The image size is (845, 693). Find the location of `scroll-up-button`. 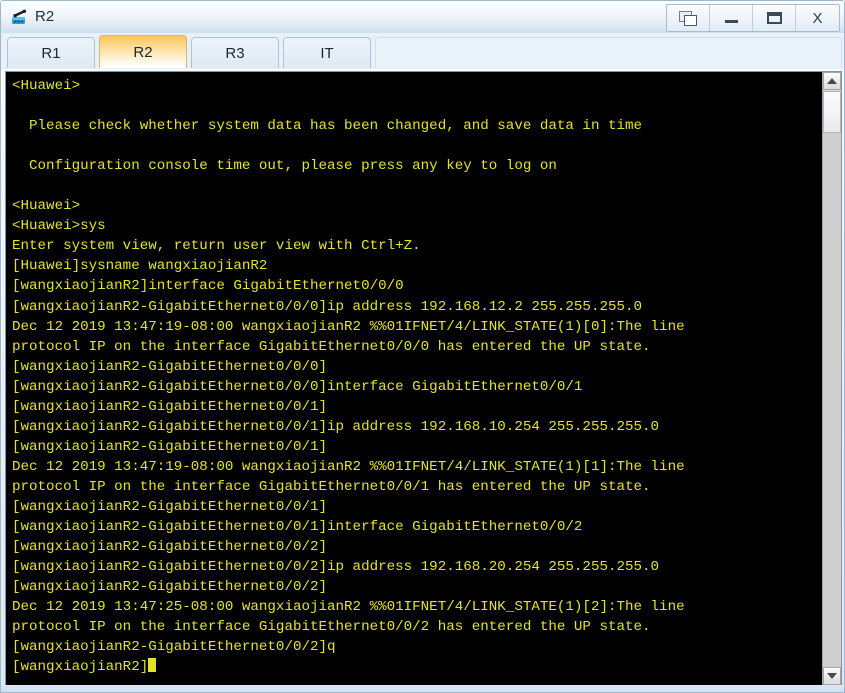

scroll-up-button is located at coordinates (832, 81).